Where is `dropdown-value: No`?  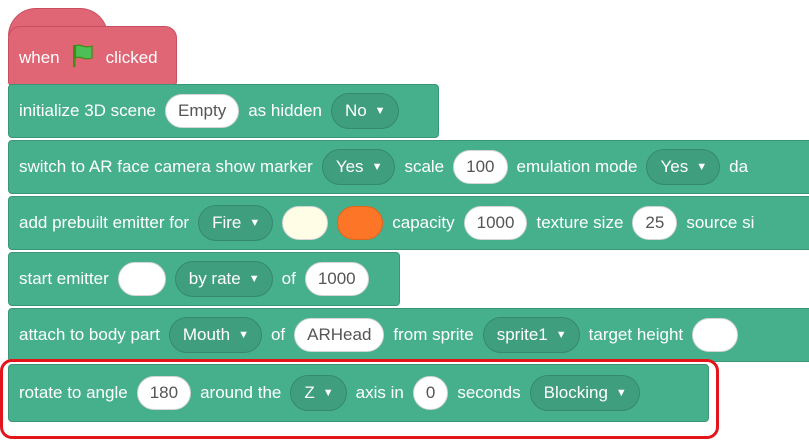 dropdown-value: No is located at coordinates (355, 110).